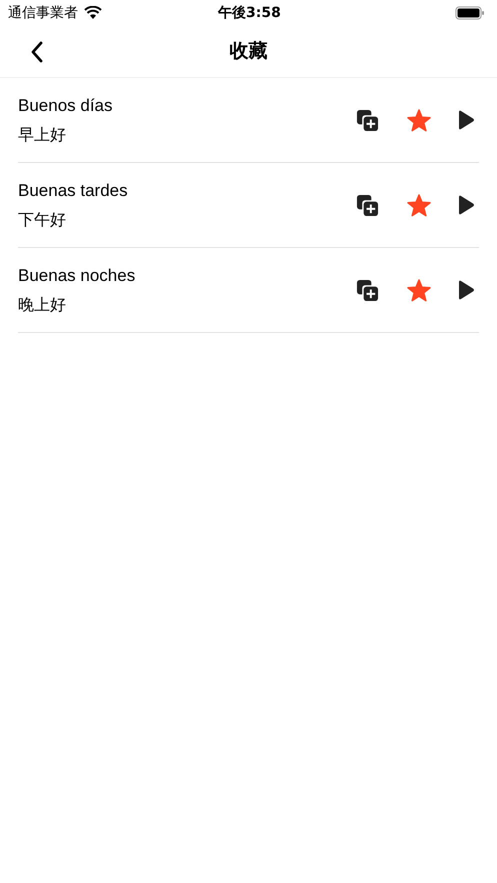 The height and width of the screenshot is (883, 497). Describe the element at coordinates (249, 13) in the screenshot. I see `status-time: 午後3:58` at that location.